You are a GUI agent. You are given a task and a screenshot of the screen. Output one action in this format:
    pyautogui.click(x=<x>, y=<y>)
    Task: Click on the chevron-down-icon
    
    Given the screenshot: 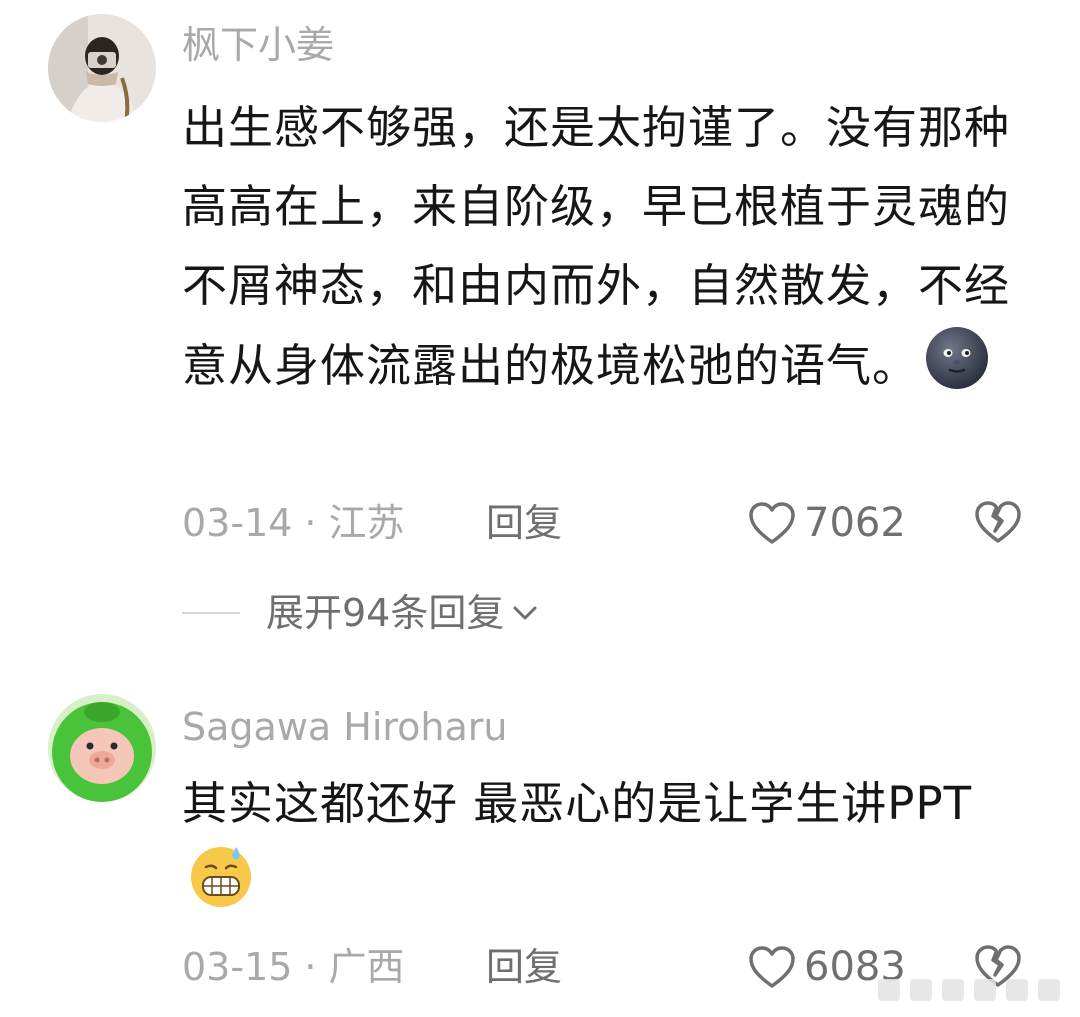 What is the action you would take?
    pyautogui.click(x=525, y=613)
    